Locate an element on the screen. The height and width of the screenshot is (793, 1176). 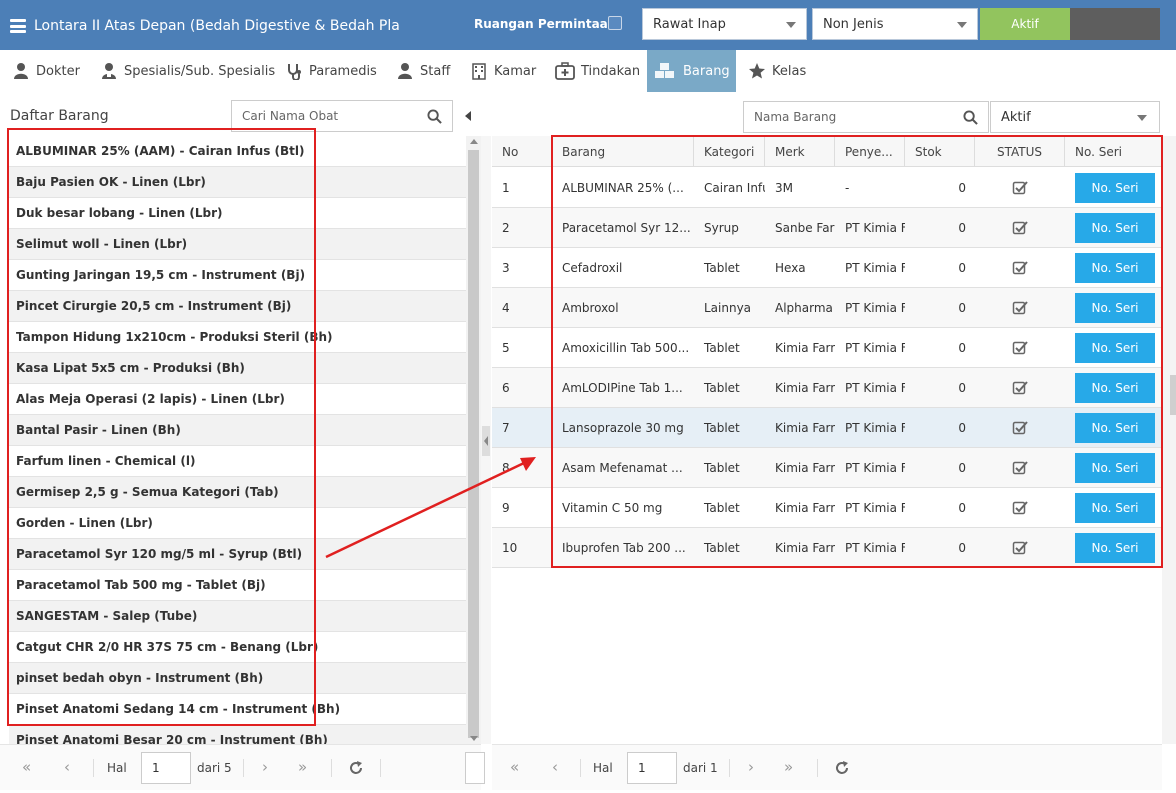
nonaktif-toggle-button is located at coordinates (1115, 24).